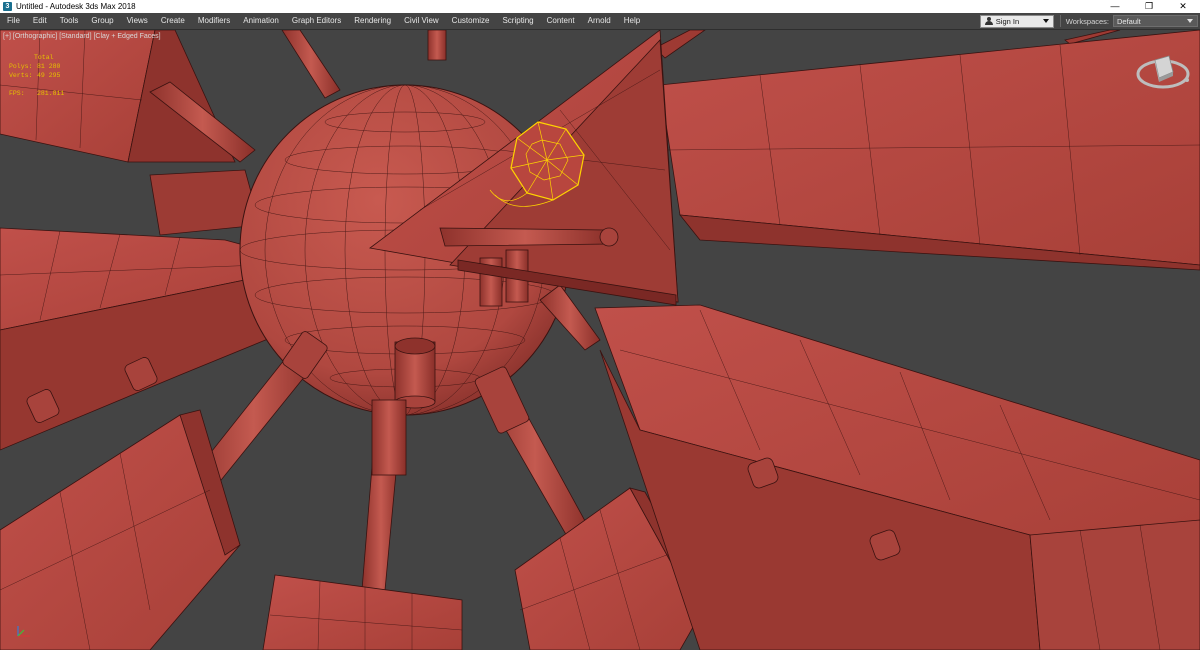  What do you see at coordinates (172, 21) in the screenshot?
I see `menu-create: Create` at bounding box center [172, 21].